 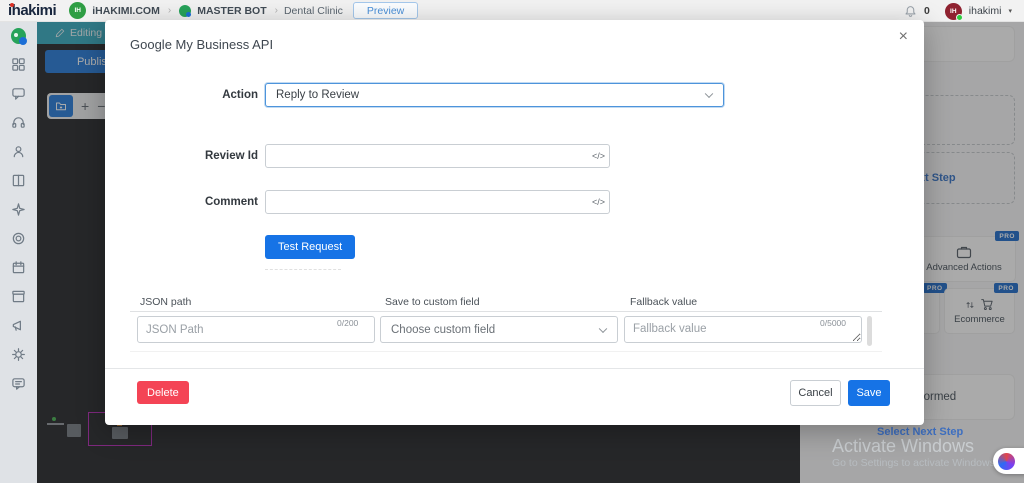 I want to click on footer-divider, so click(x=514, y=368).